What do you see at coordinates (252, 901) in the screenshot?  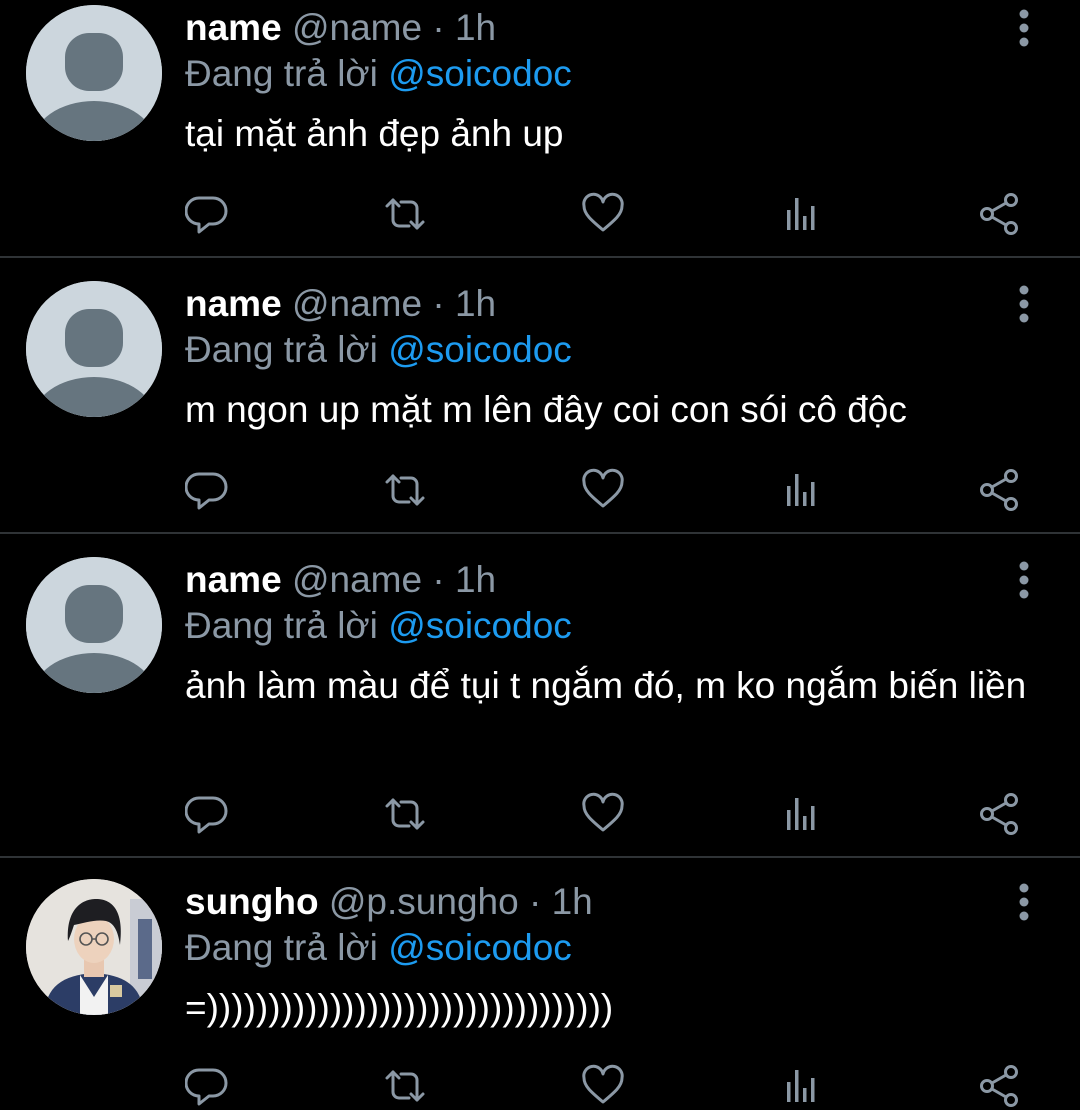 I see `display-name: sungho` at bounding box center [252, 901].